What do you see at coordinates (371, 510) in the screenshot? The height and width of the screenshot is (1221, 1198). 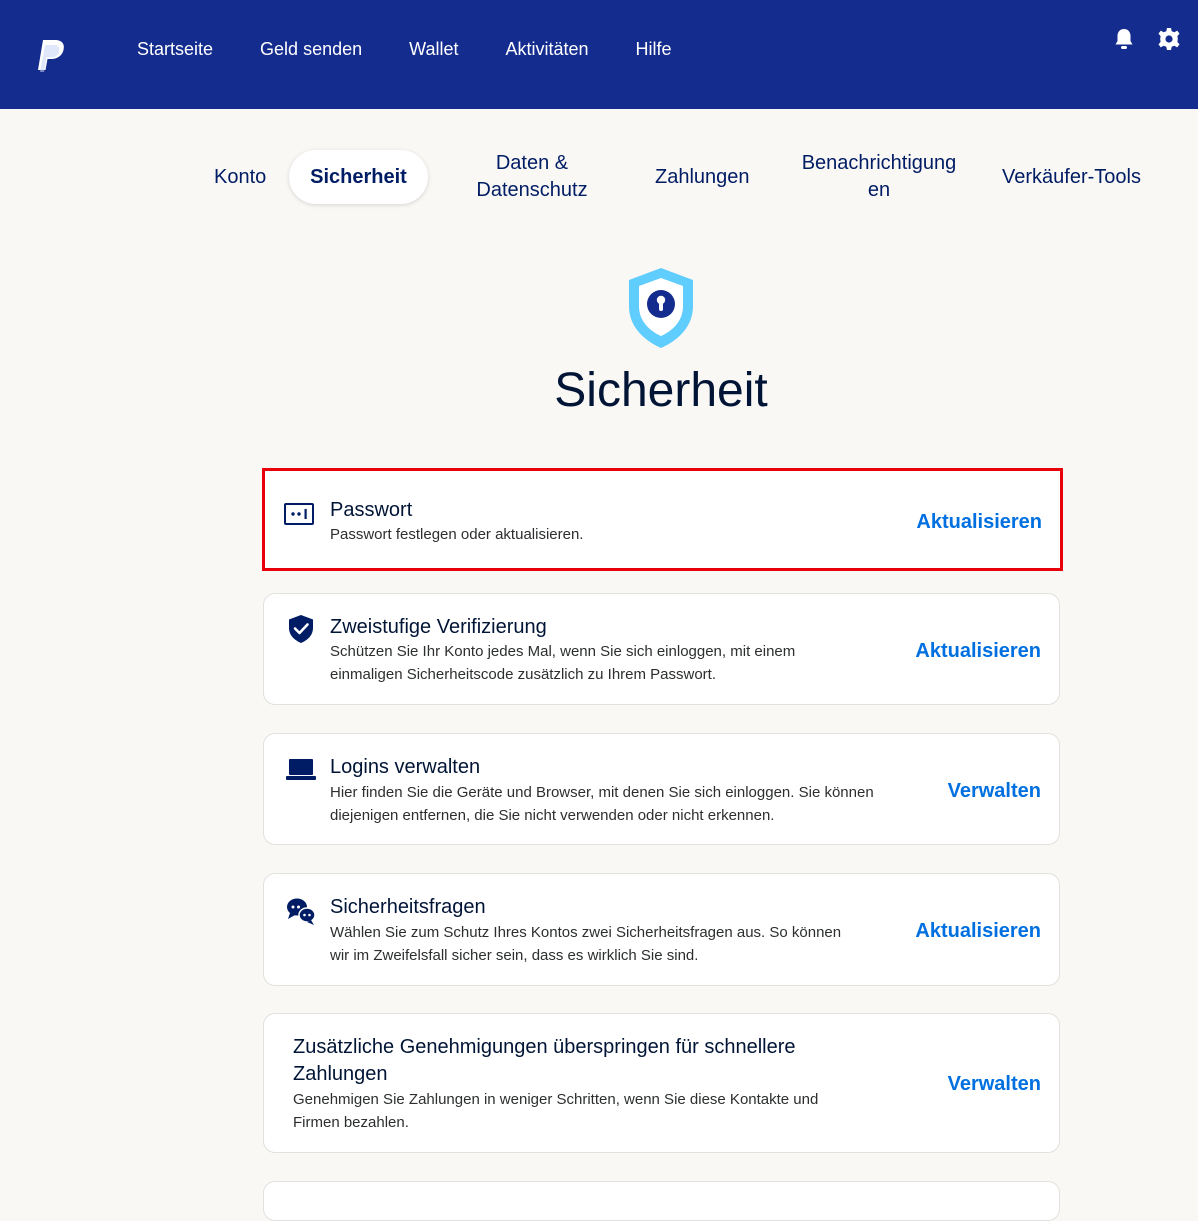 I see `card-title: Passwort` at bounding box center [371, 510].